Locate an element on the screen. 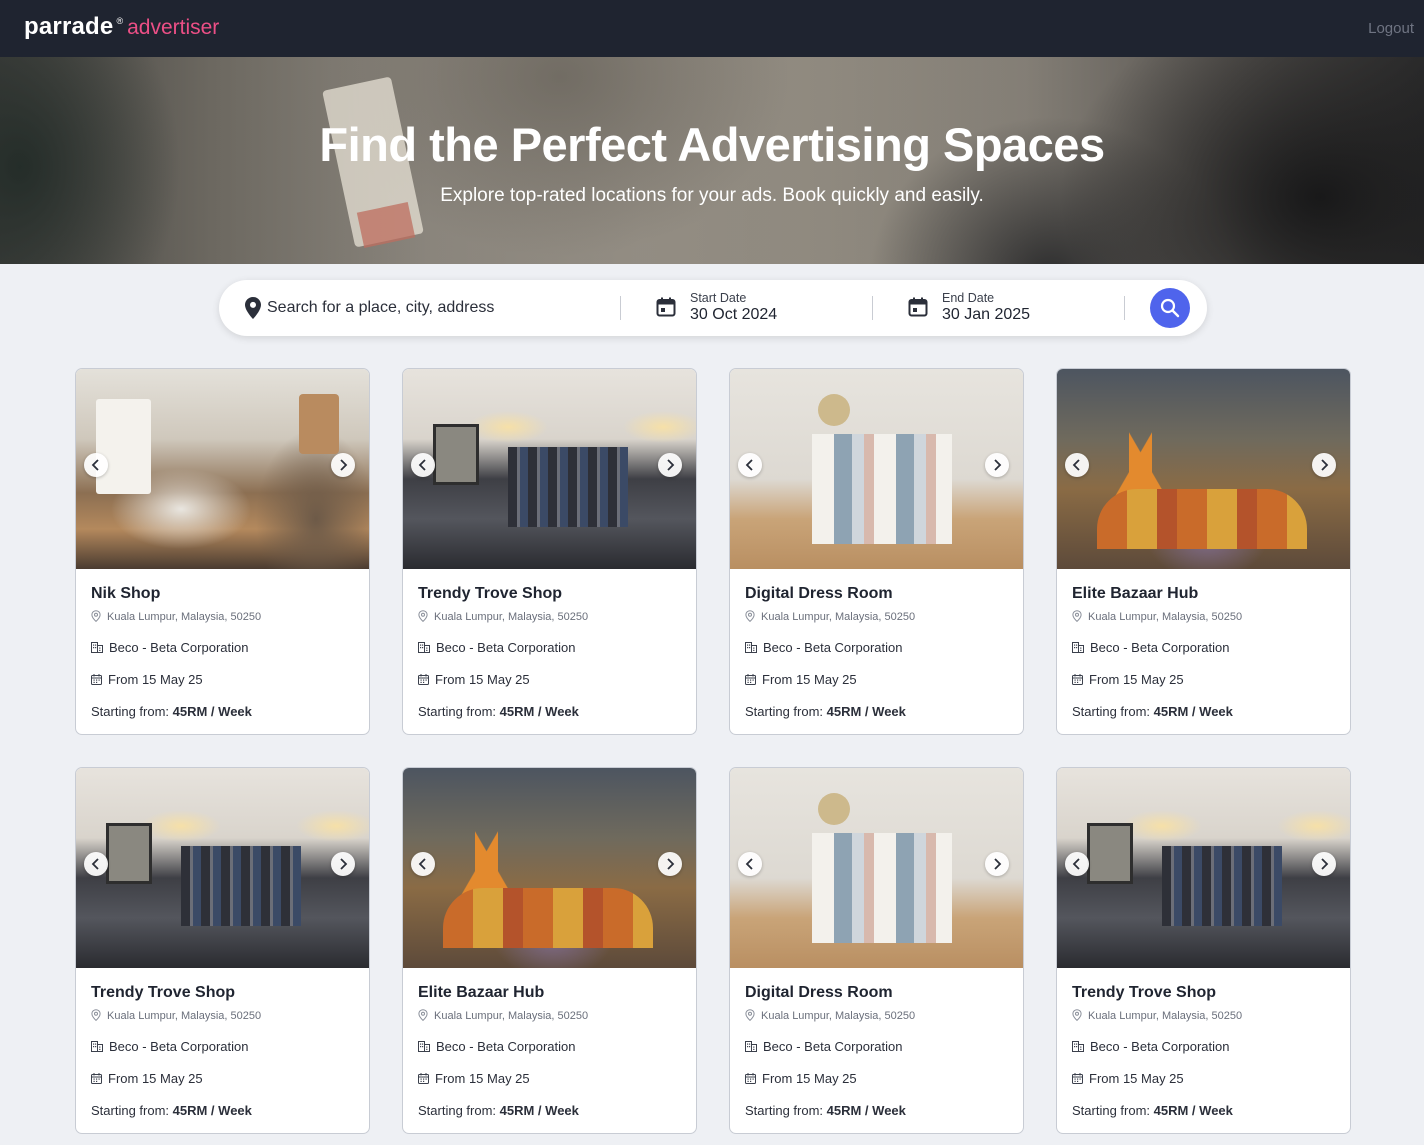  brand-logo: parrade ® advertiser is located at coordinates (121, 27).